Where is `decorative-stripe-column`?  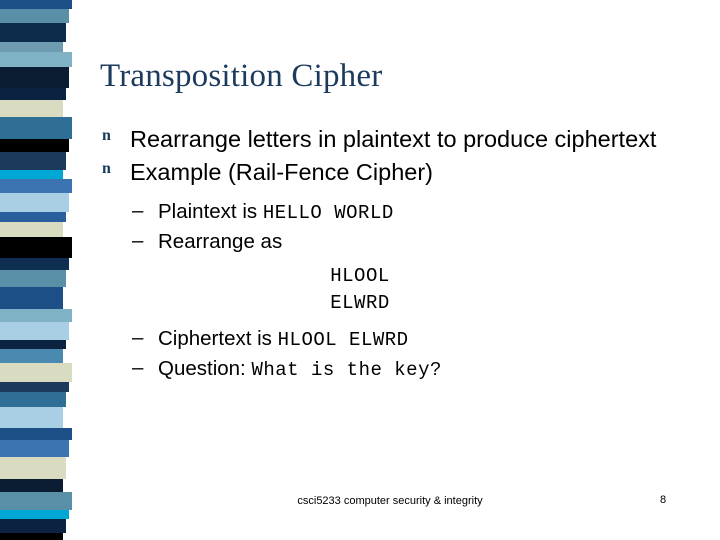
decorative-stripe-column is located at coordinates (36, 270).